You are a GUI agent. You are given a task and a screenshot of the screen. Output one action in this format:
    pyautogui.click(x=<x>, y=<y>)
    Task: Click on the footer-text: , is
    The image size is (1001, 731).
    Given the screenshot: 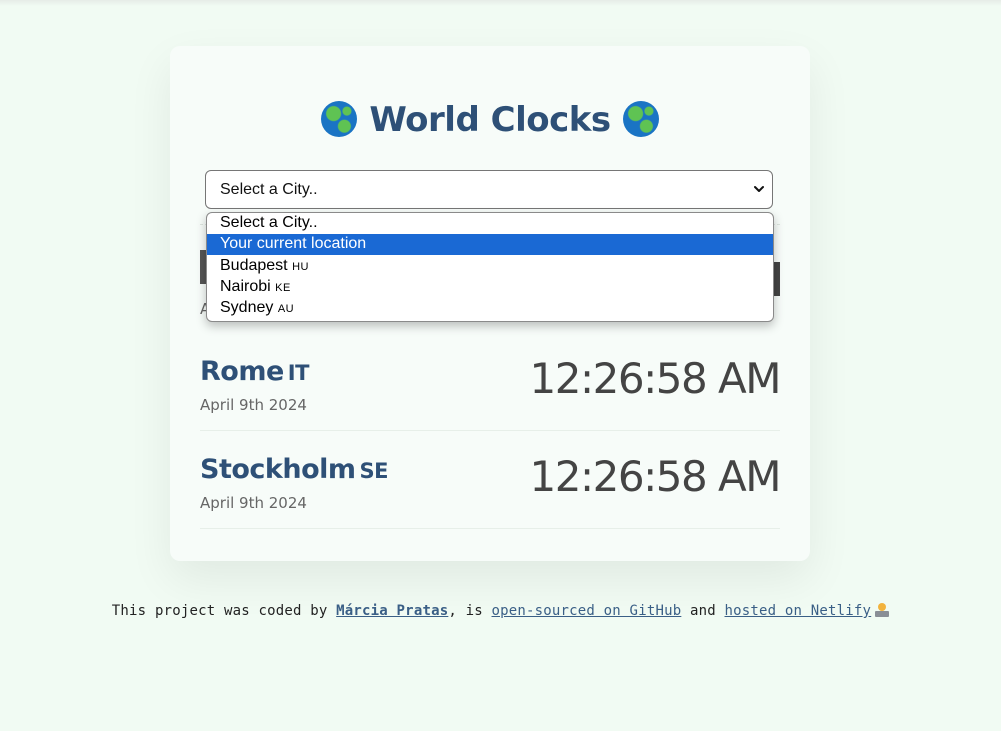 What is the action you would take?
    pyautogui.click(x=470, y=611)
    